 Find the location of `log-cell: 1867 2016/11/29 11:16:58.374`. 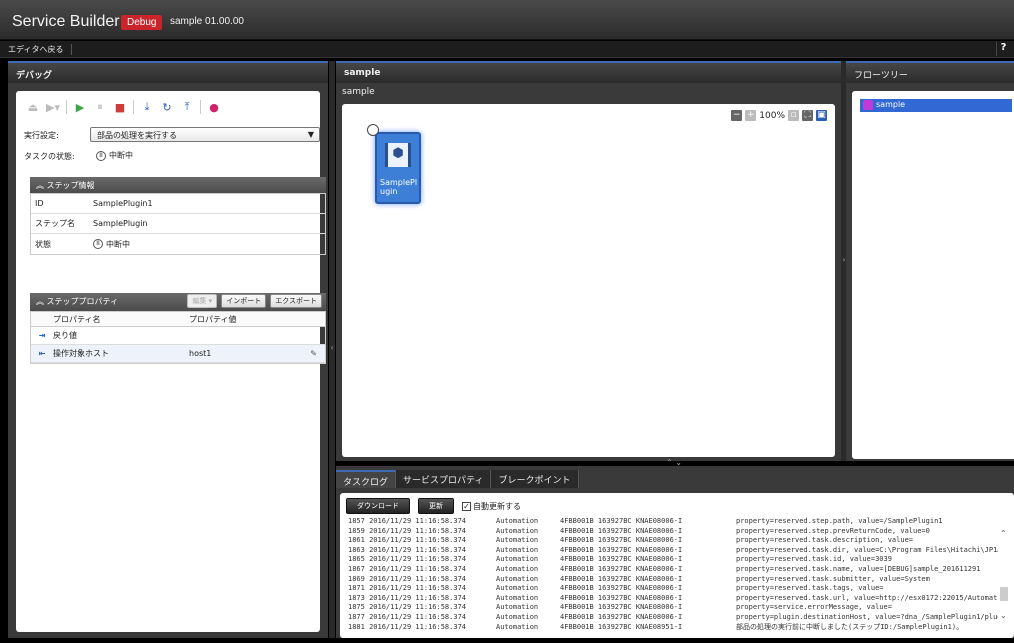

log-cell: 1867 2016/11/29 11:16:58.374 is located at coordinates (407, 568).